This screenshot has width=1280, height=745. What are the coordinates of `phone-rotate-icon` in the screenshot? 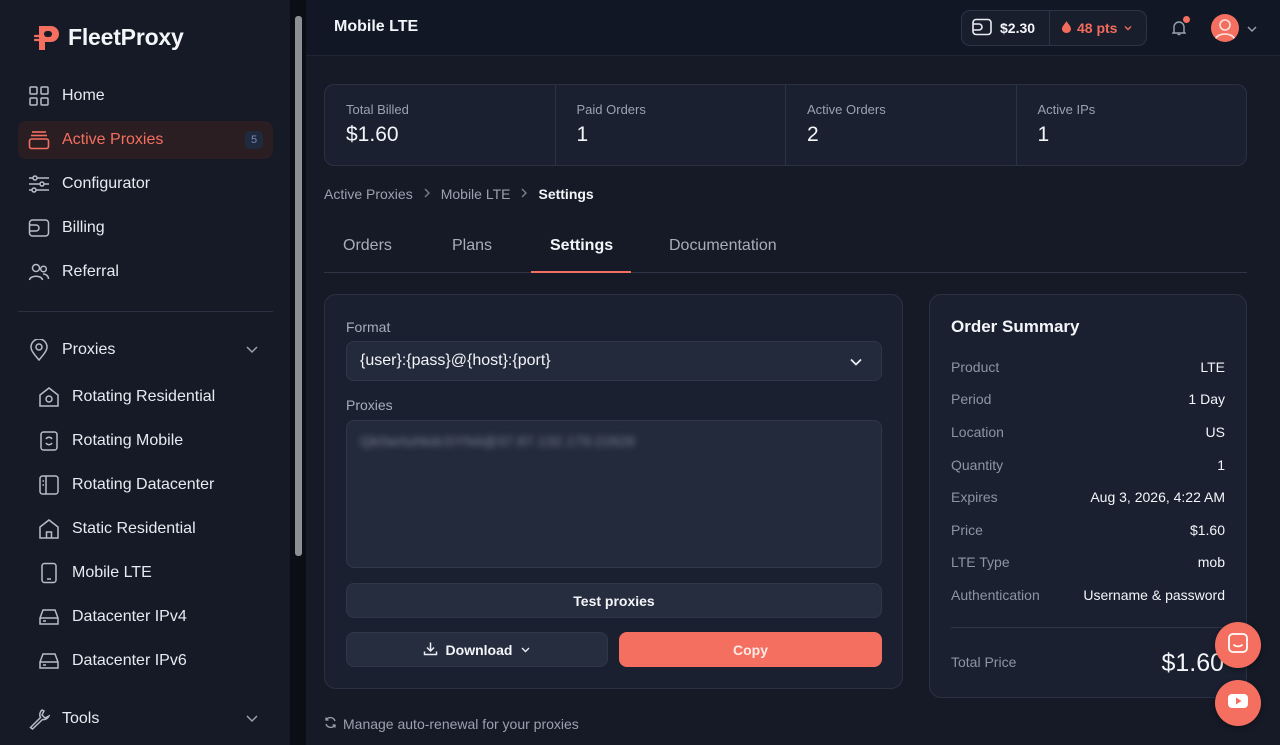 It's located at (49, 441).